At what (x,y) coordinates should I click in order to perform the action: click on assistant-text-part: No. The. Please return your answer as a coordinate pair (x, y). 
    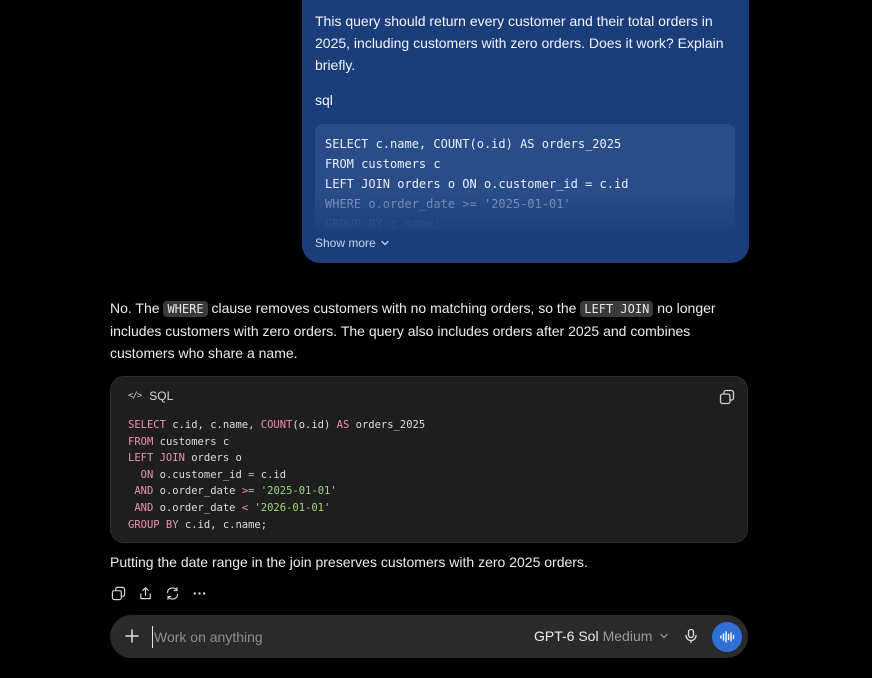
    Looking at the image, I should click on (137, 308).